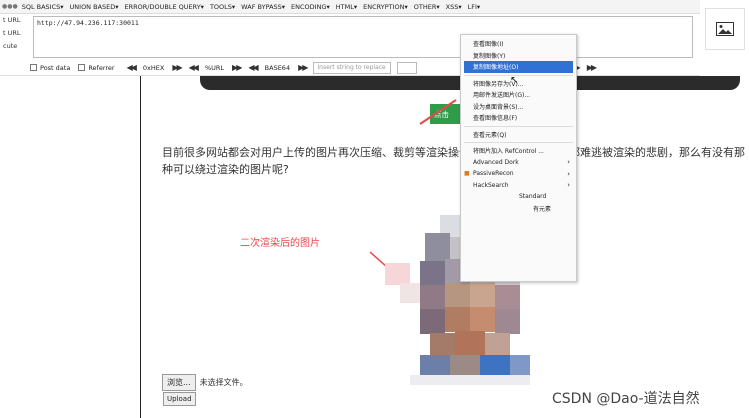 The width and height of the screenshot is (749, 418). I want to click on context-menu-item: 查看图像(I), so click(518, 44).